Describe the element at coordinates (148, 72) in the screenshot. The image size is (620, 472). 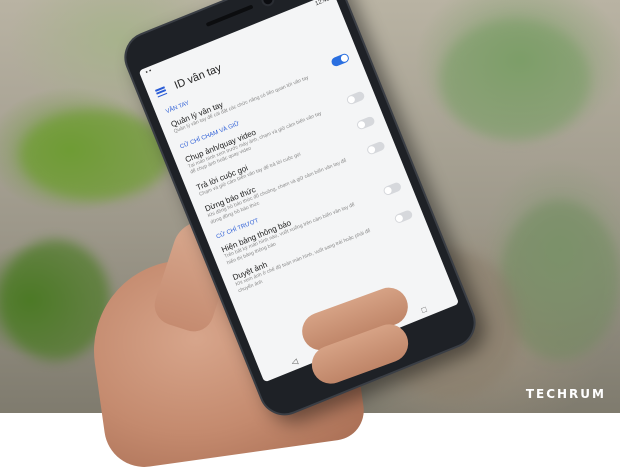
I see `status-left: ▪ ▪` at that location.